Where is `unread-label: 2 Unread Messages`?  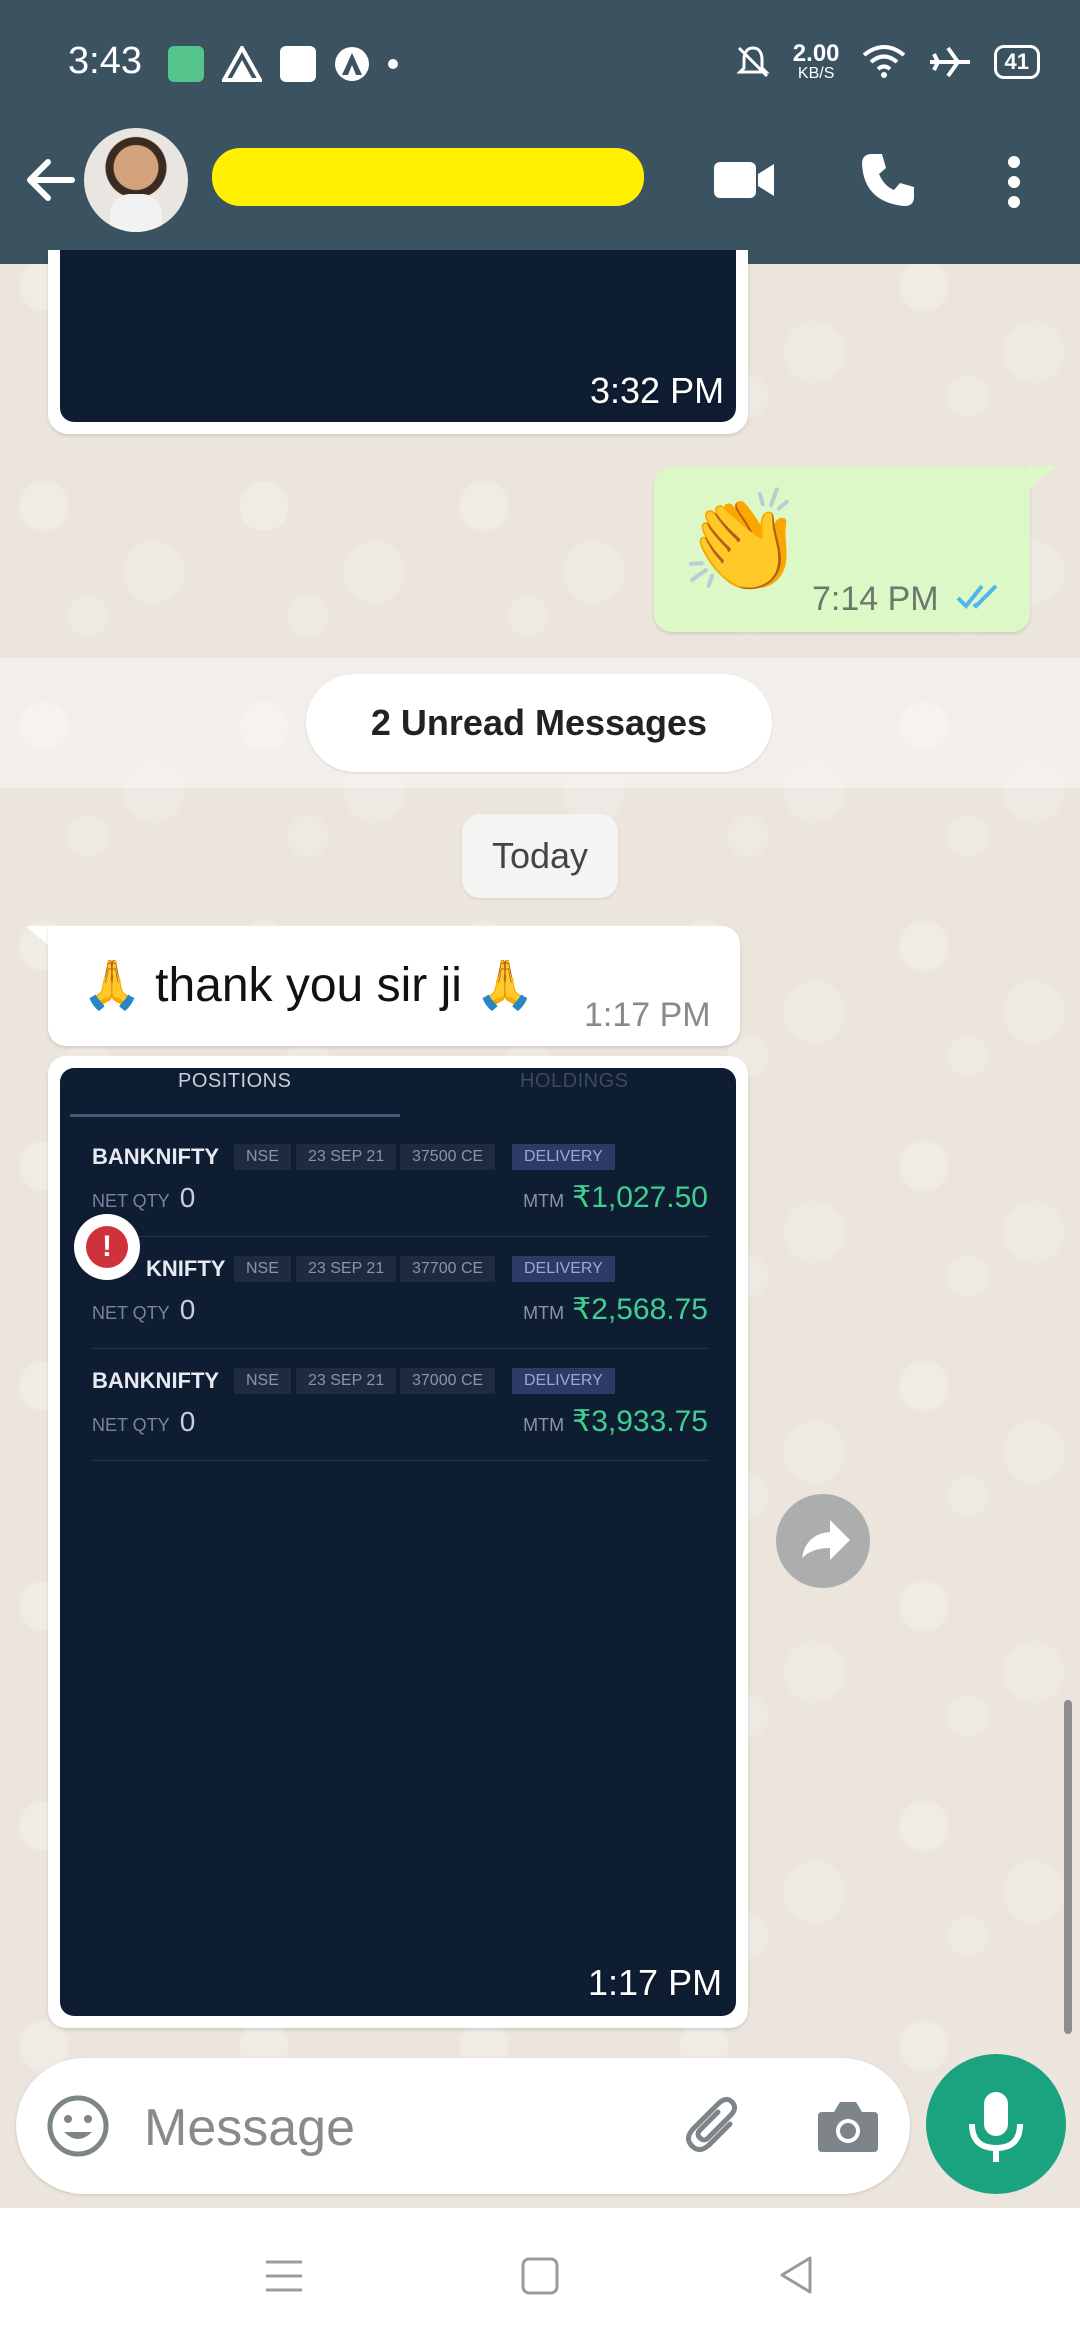 unread-label: 2 Unread Messages is located at coordinates (539, 722).